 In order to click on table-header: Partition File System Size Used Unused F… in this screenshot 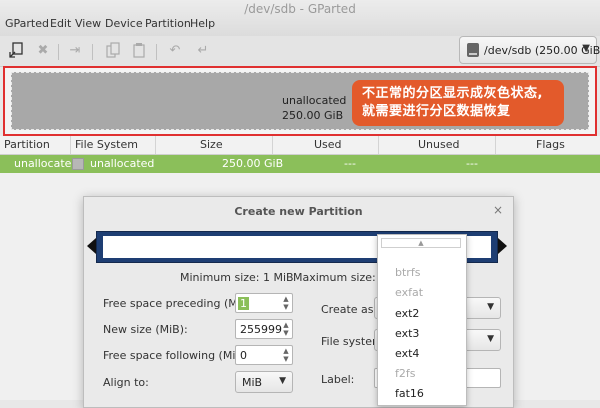, I will do `click(300, 145)`.